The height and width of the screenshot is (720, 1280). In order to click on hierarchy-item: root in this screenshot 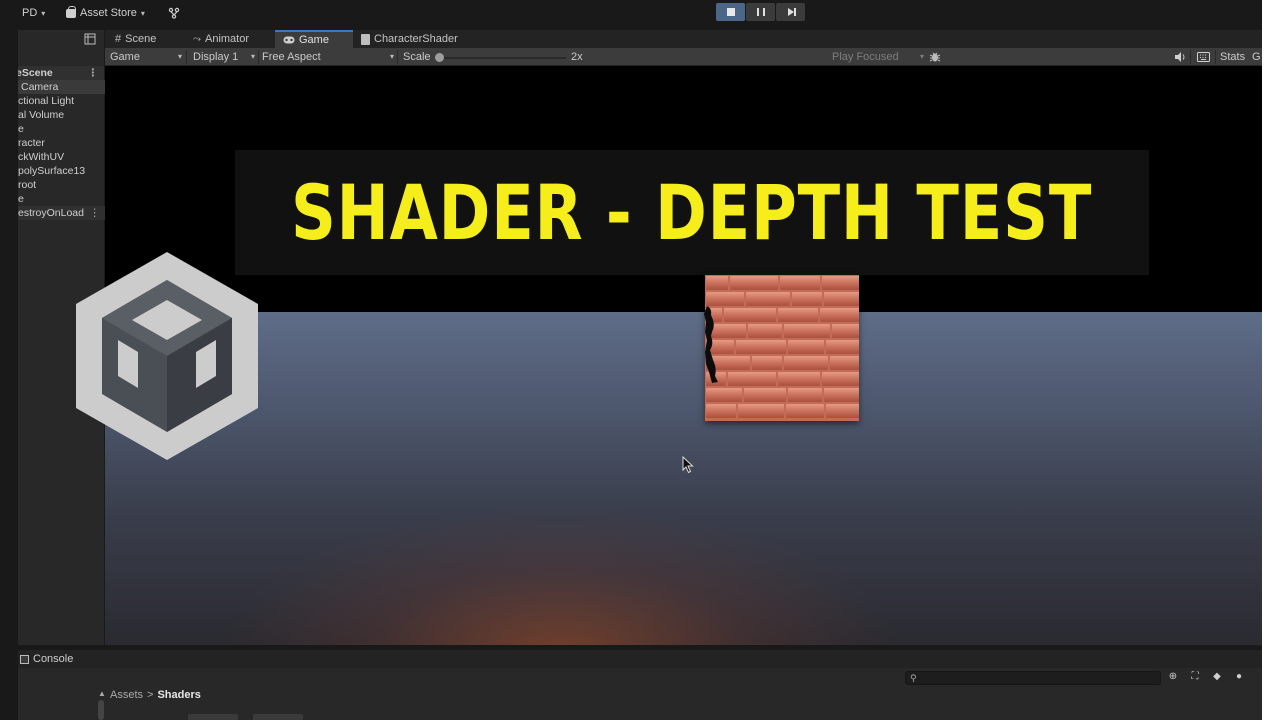, I will do `click(62, 185)`.